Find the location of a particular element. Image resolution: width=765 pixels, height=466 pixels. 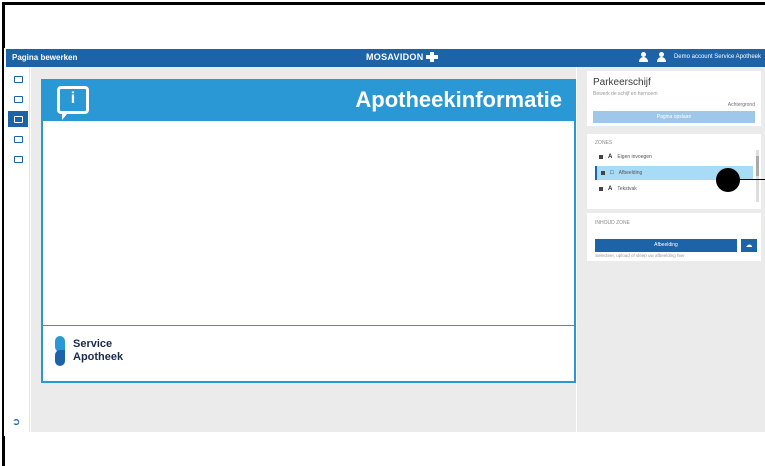

page-tool-button is located at coordinates (18, 119).